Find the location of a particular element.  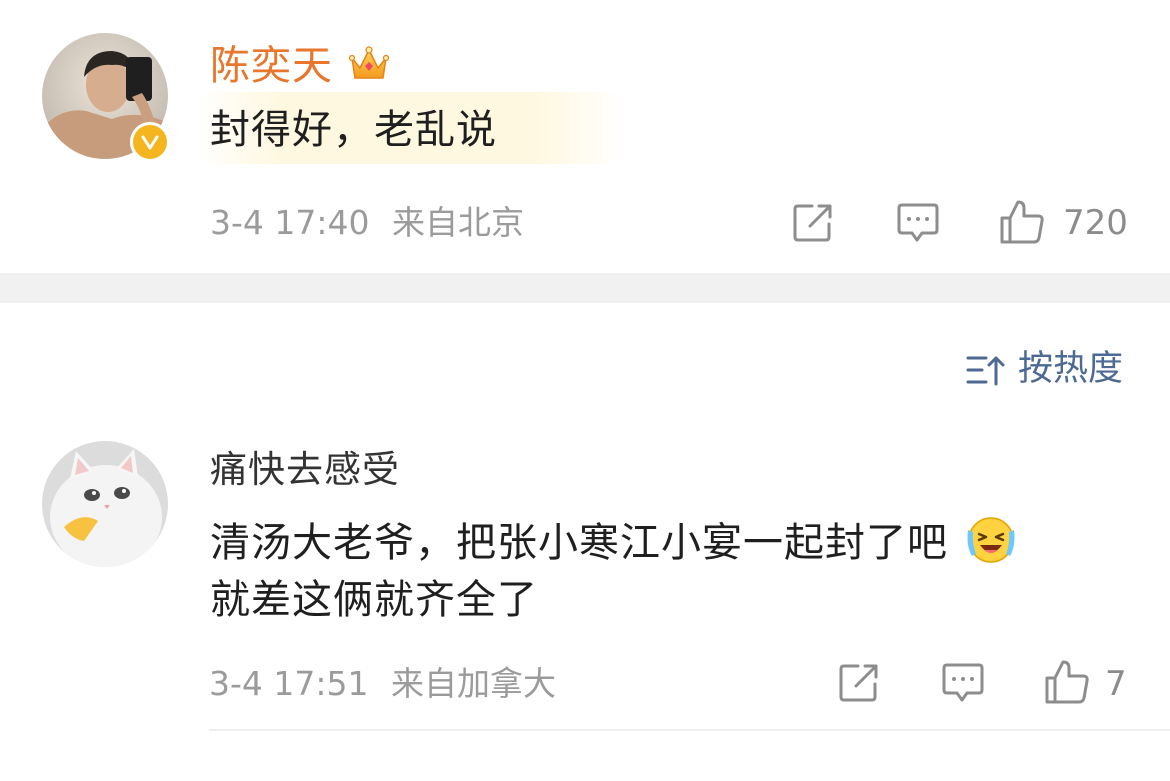

avatar is located at coordinates (105, 504).